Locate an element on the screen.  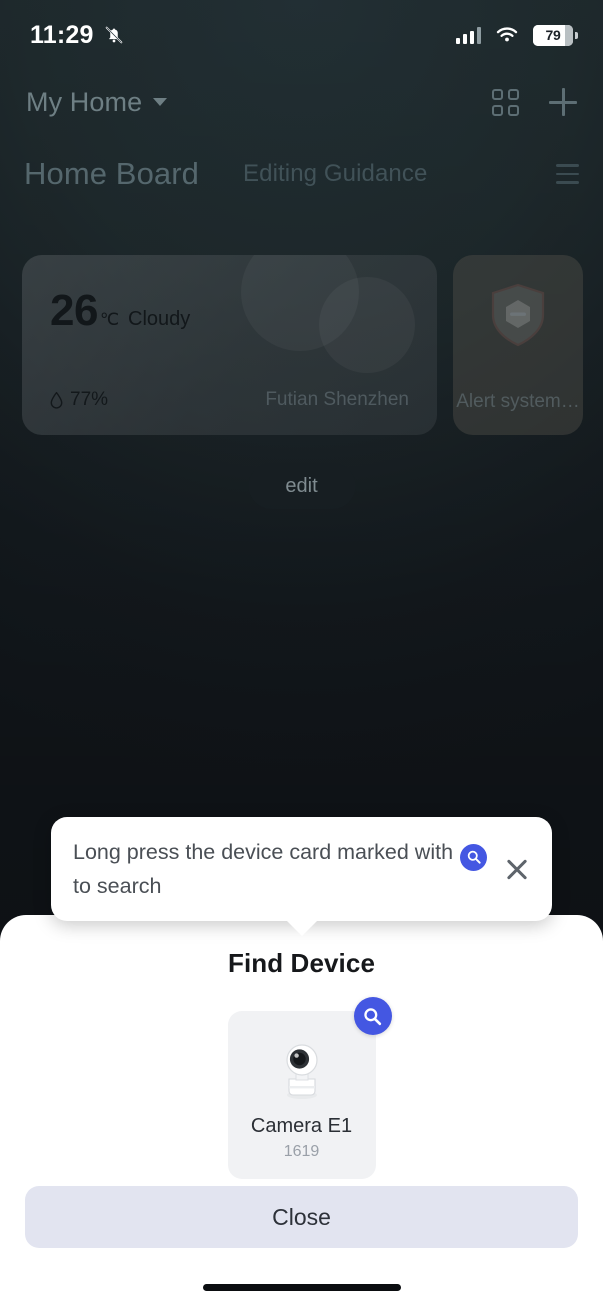
edit-button: edit is located at coordinates (301, 486).